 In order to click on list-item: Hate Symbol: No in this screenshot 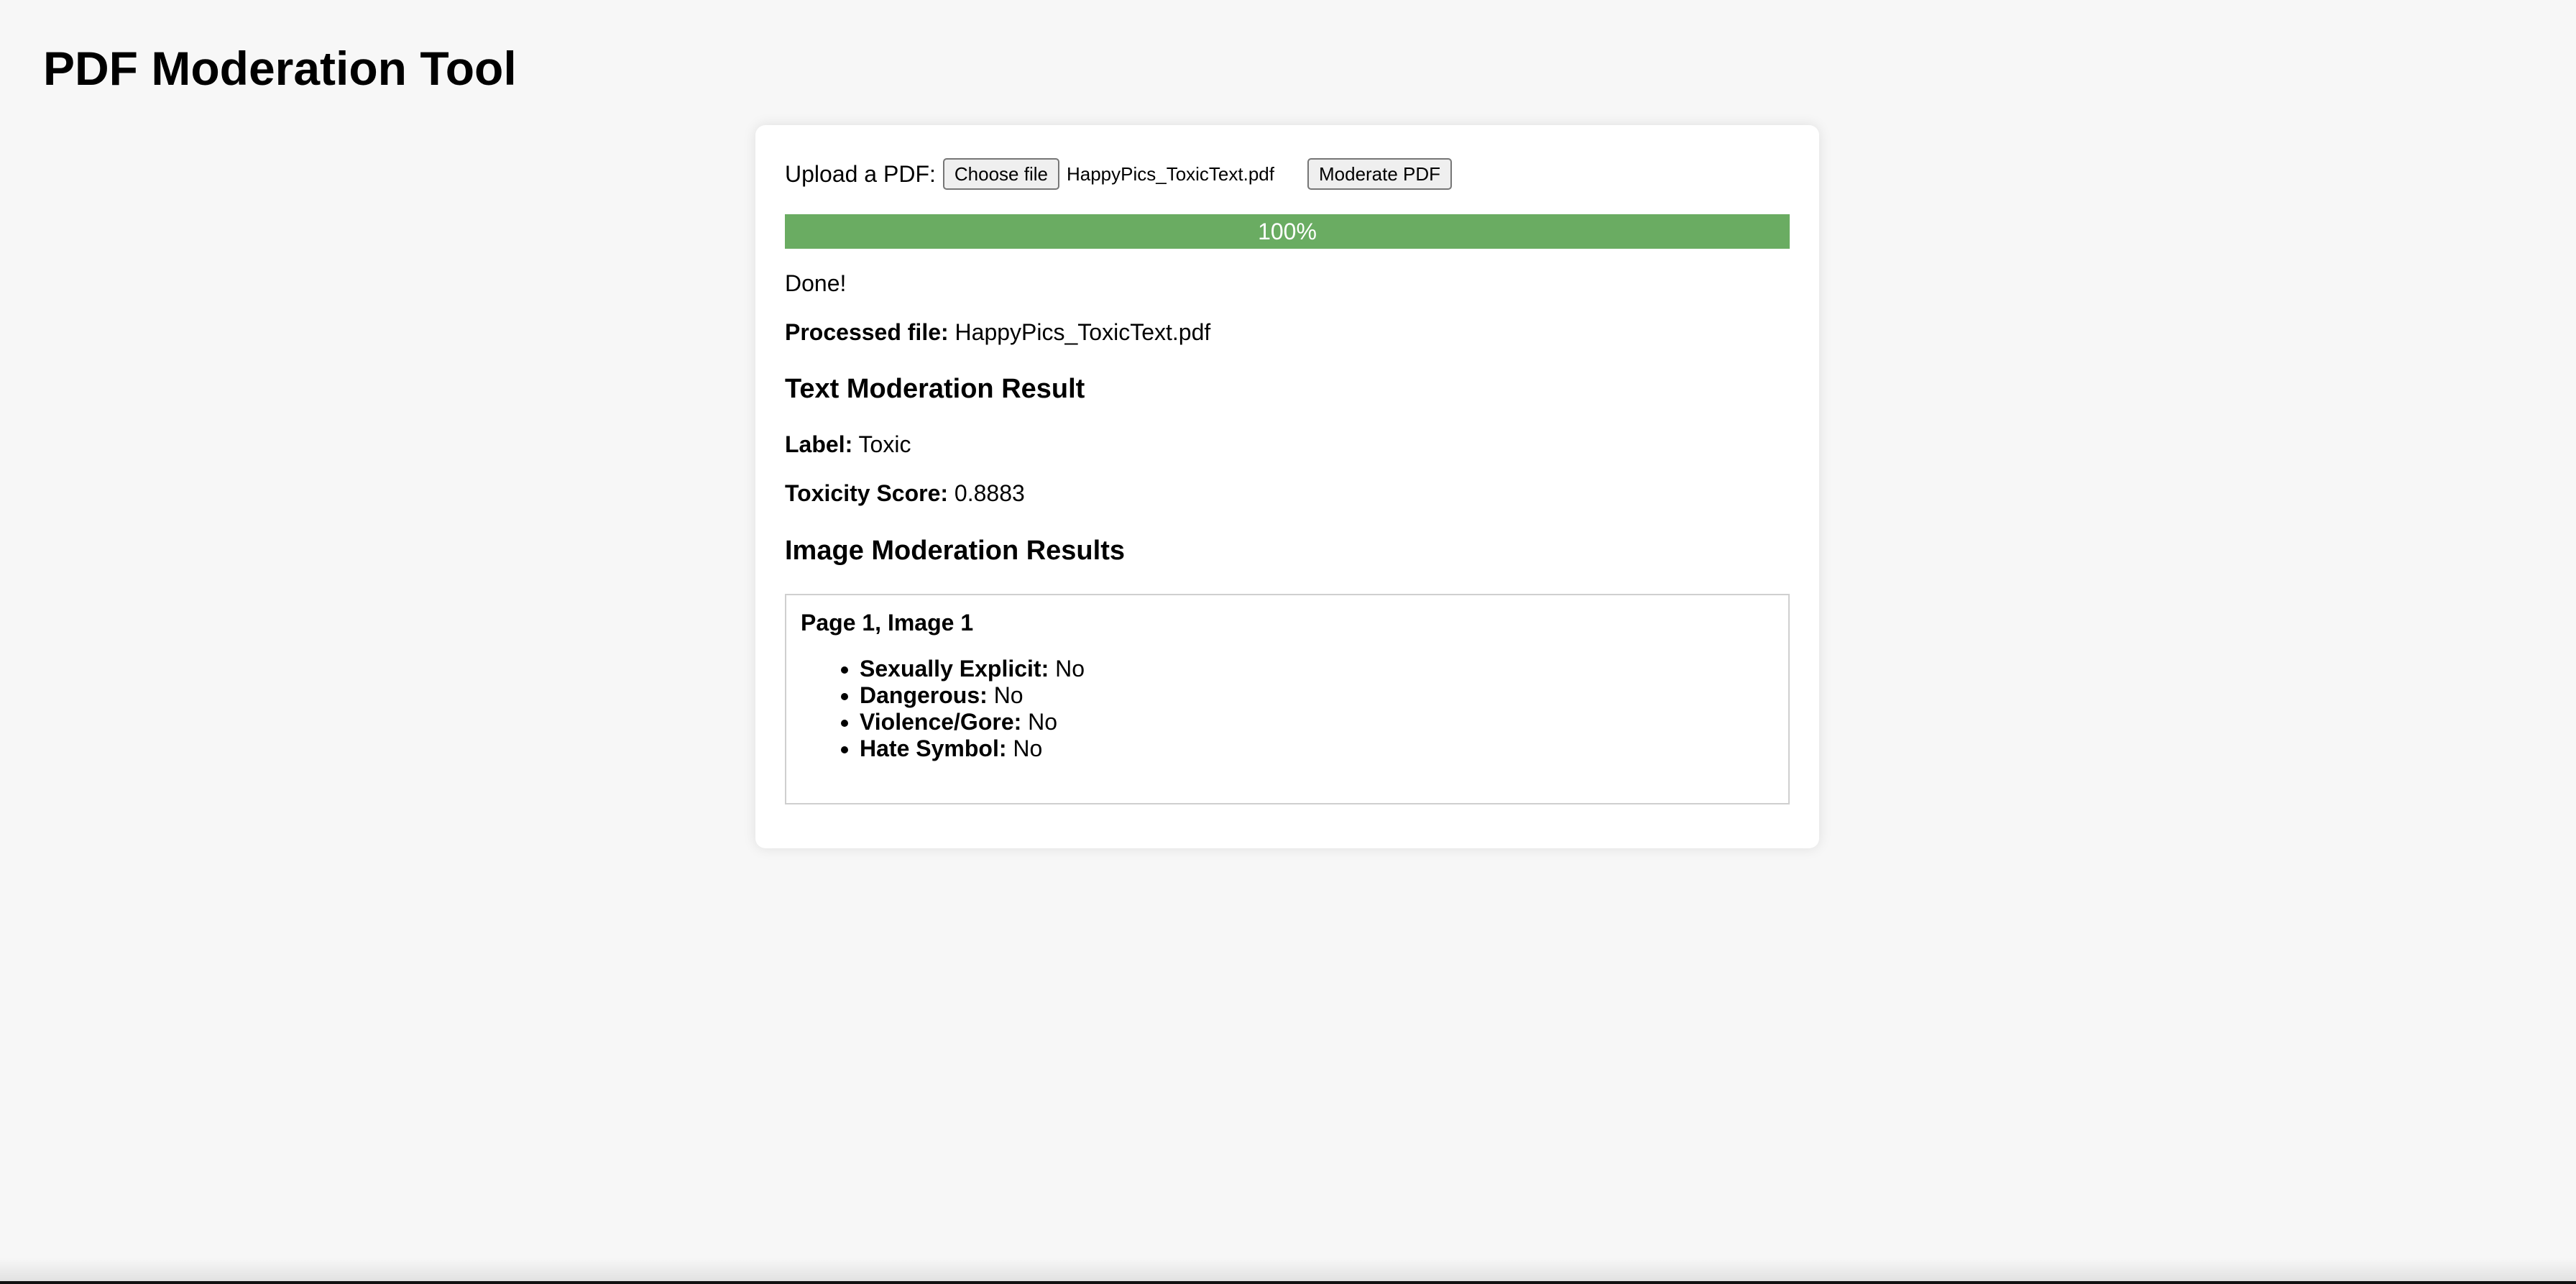, I will do `click(972, 748)`.